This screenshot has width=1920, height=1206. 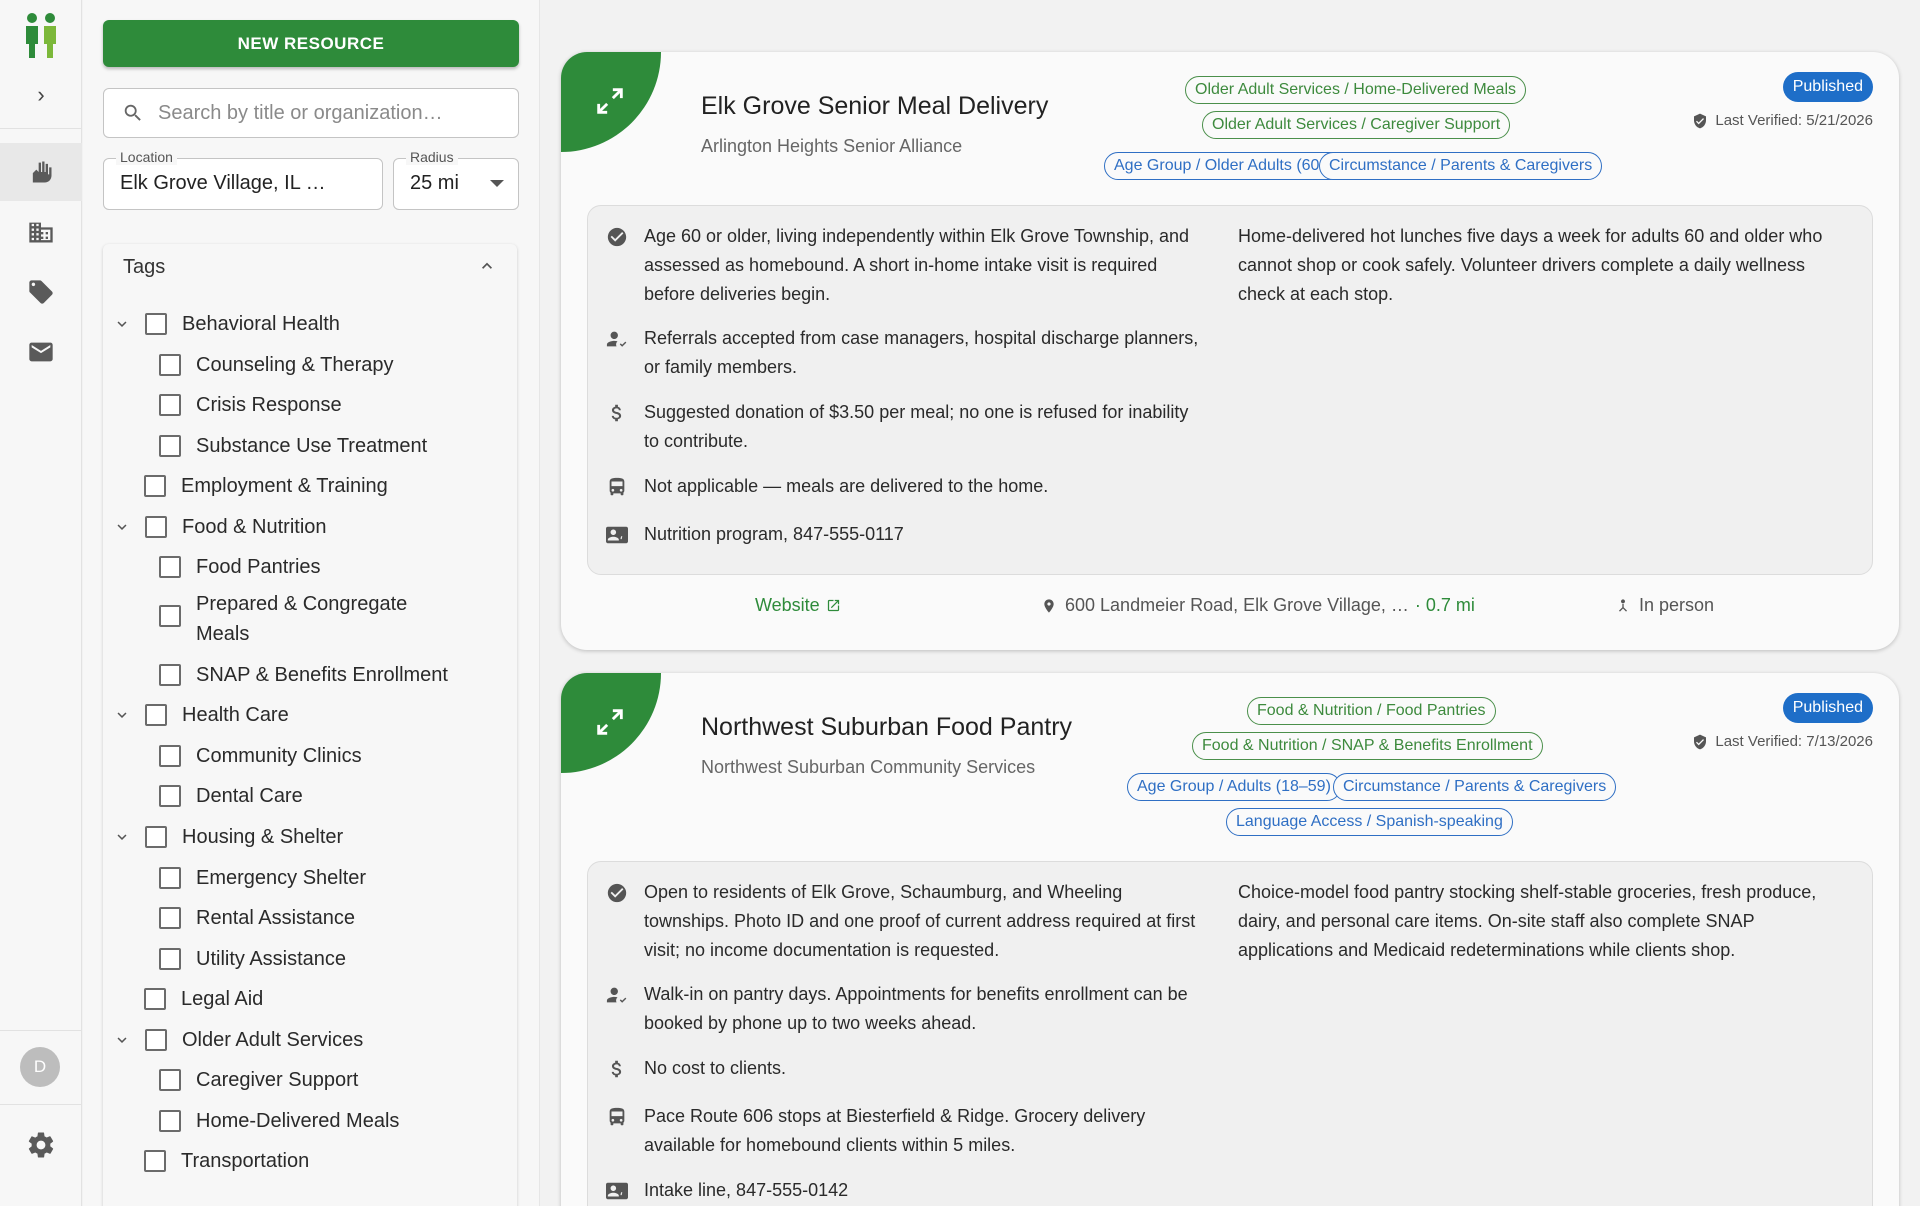 What do you see at coordinates (497, 183) in the screenshot?
I see `dropdown-arrow-icon` at bounding box center [497, 183].